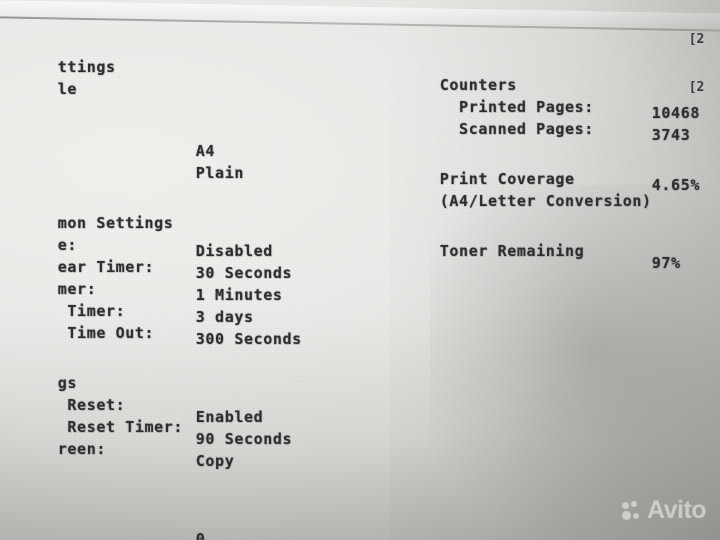 This screenshot has height=540, width=720. What do you see at coordinates (507, 179) in the screenshot?
I see `section-title: Print Coverage` at bounding box center [507, 179].